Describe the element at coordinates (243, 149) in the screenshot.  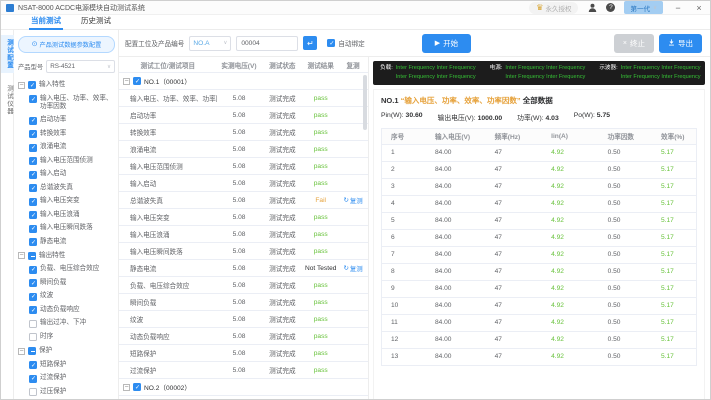
I see `test-item-row: 浪涌电流 5.08 测试完成 pass` at that location.